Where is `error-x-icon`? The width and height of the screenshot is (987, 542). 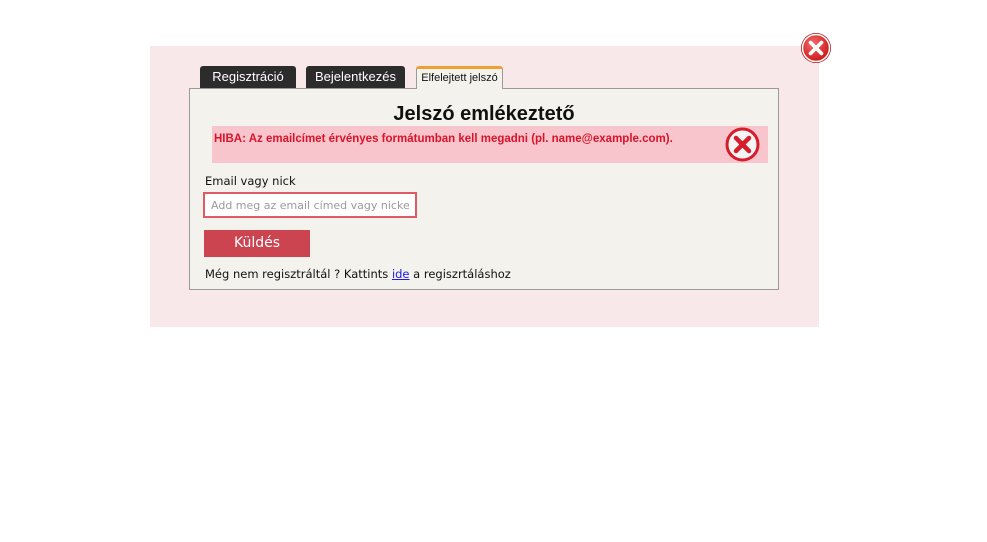 error-x-icon is located at coordinates (742, 144).